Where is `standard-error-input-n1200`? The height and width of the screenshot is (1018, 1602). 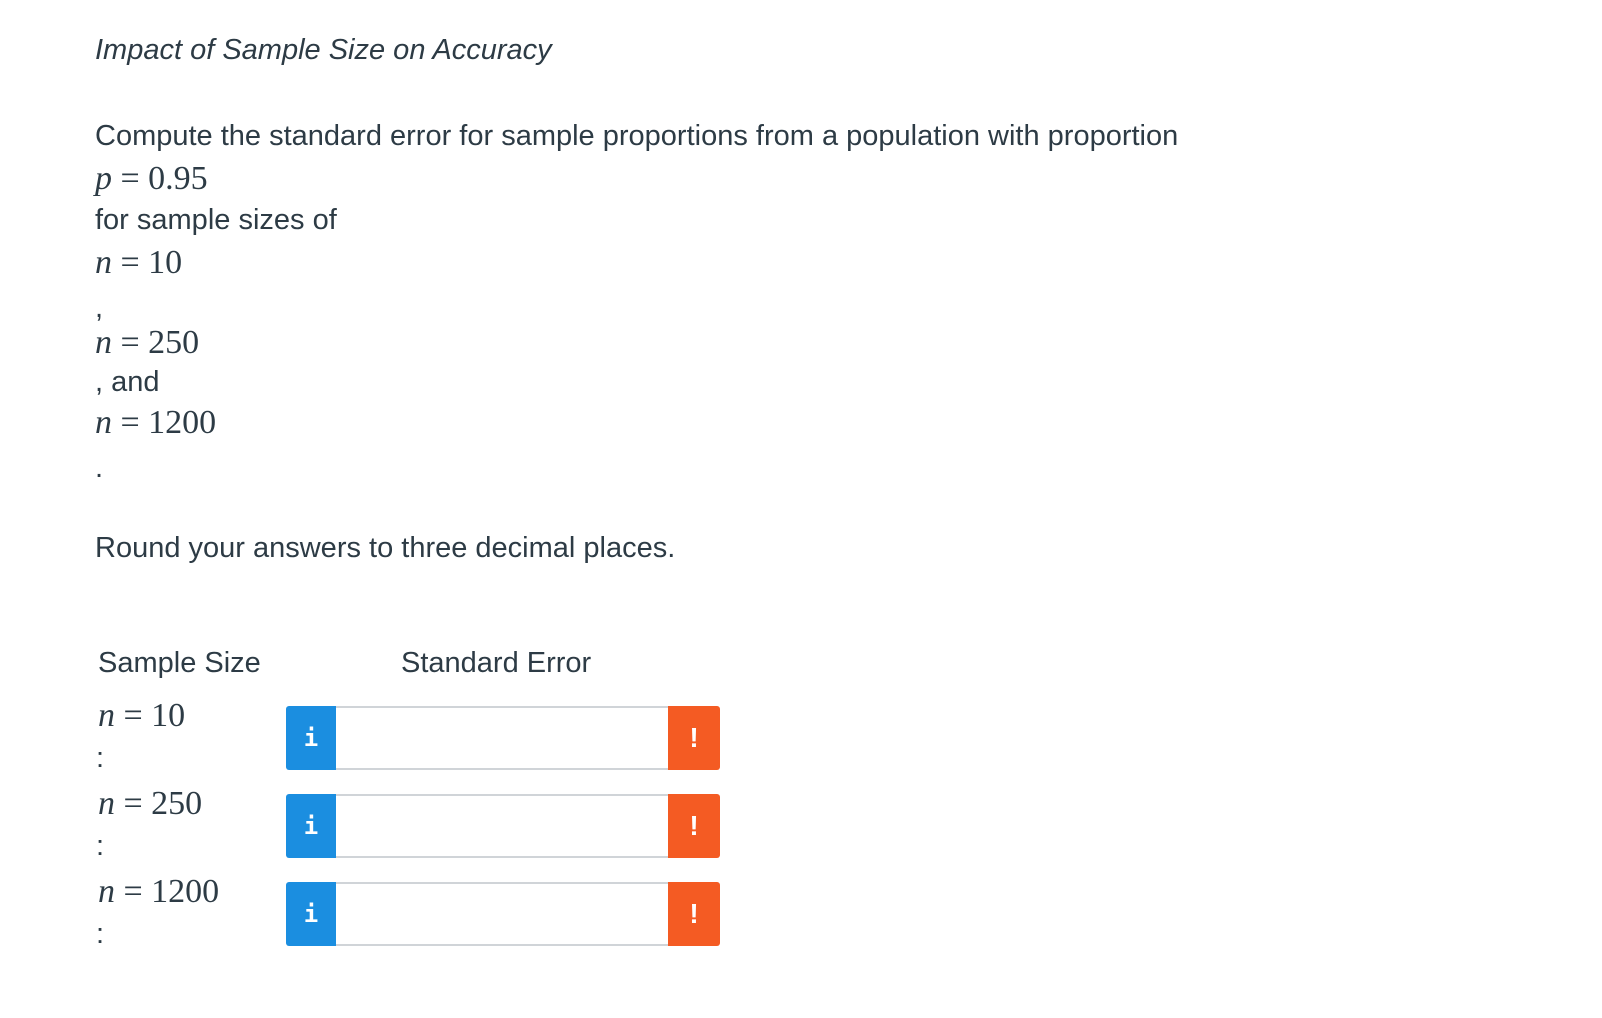
standard-error-input-n1200 is located at coordinates (502, 914).